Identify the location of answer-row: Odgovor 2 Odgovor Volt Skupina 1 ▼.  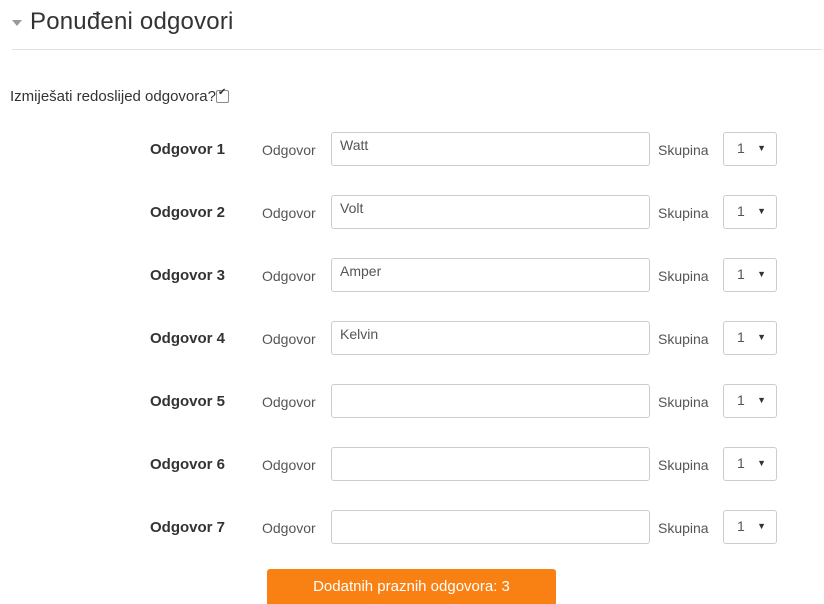
(412, 213).